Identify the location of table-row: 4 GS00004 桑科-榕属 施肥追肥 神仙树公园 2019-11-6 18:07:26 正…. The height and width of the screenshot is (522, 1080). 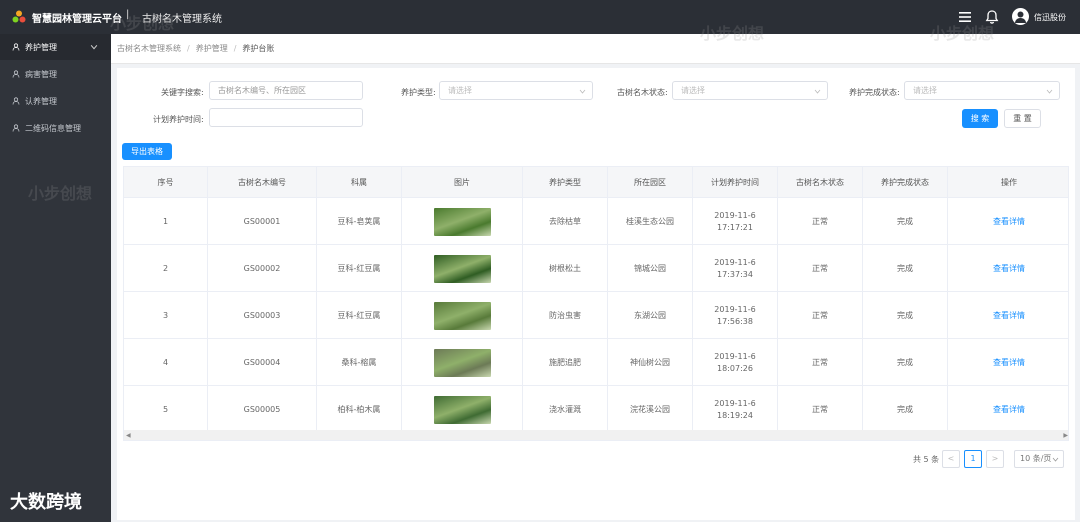
(596, 362).